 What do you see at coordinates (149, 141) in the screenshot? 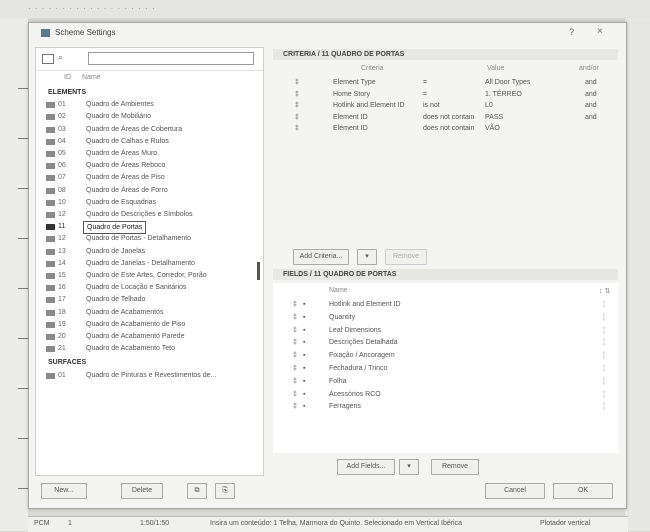
I see `scheme-row: 04 Quadro de Calhas e Rufos` at bounding box center [149, 141].